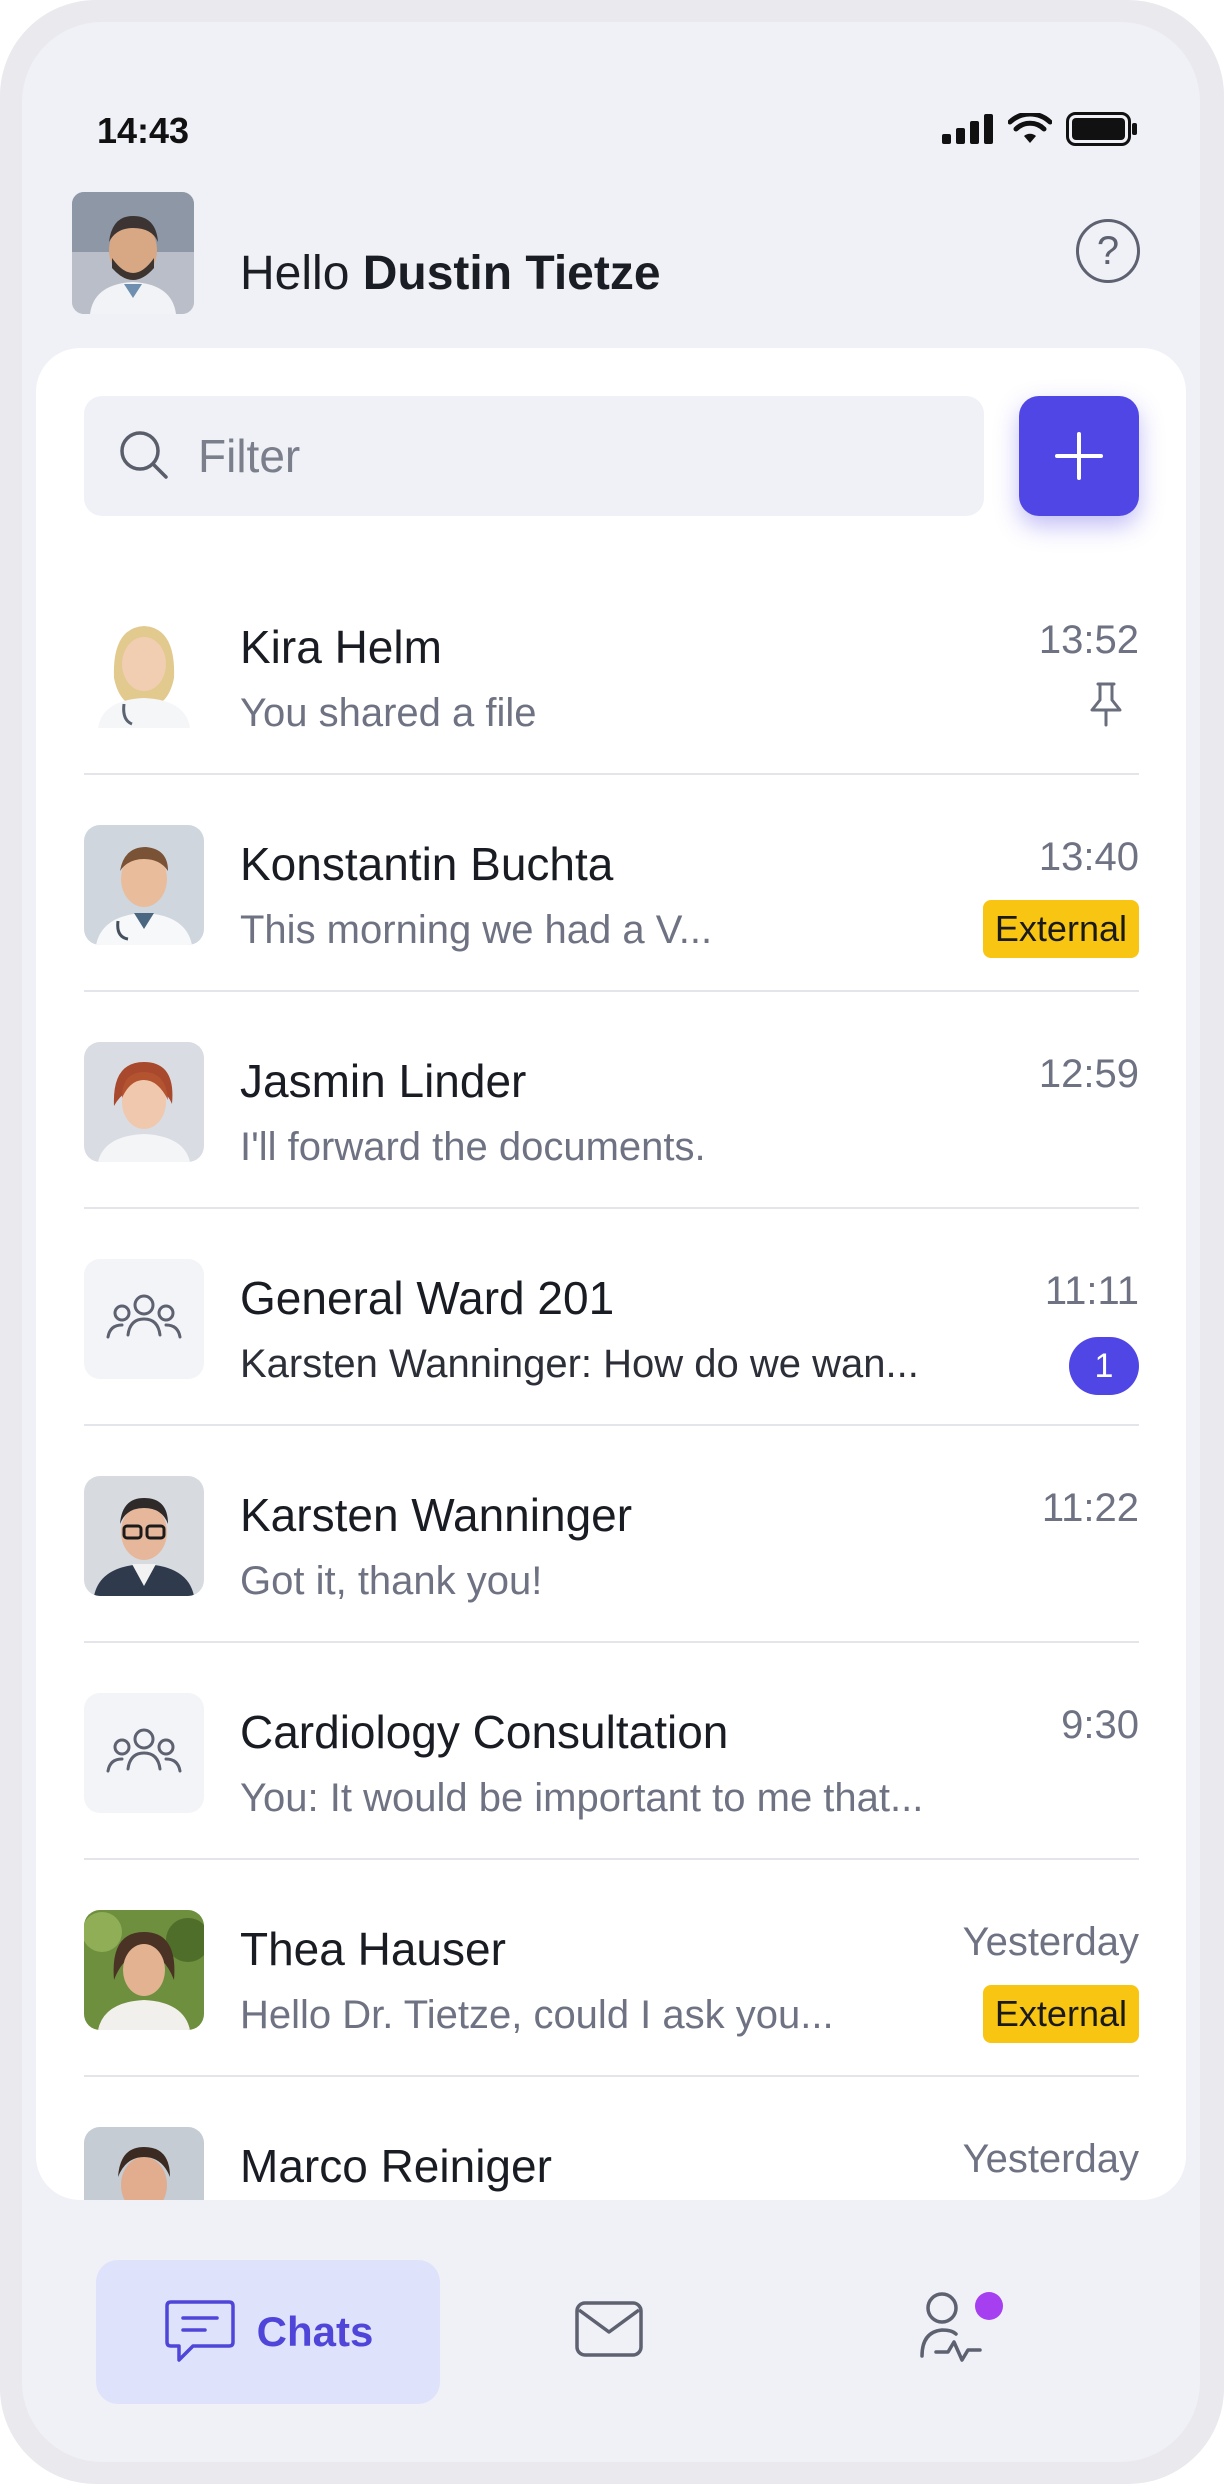 The height and width of the screenshot is (2484, 1224). Describe the element at coordinates (396, 2166) in the screenshot. I see `chat-name: Marco Reiniger` at that location.